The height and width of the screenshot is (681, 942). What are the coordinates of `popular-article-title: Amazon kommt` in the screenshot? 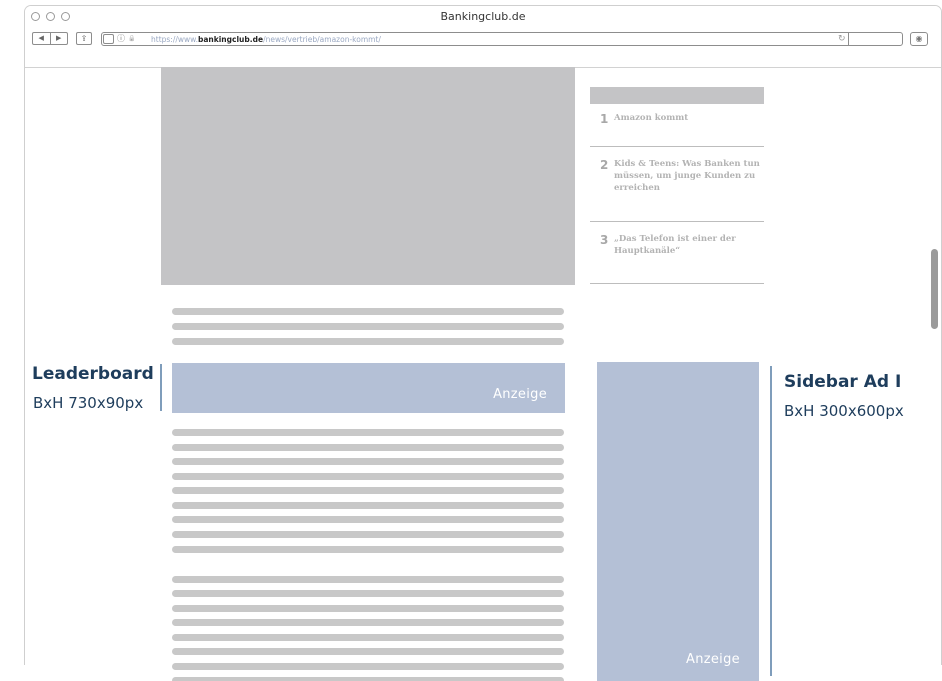 It's located at (690, 118).